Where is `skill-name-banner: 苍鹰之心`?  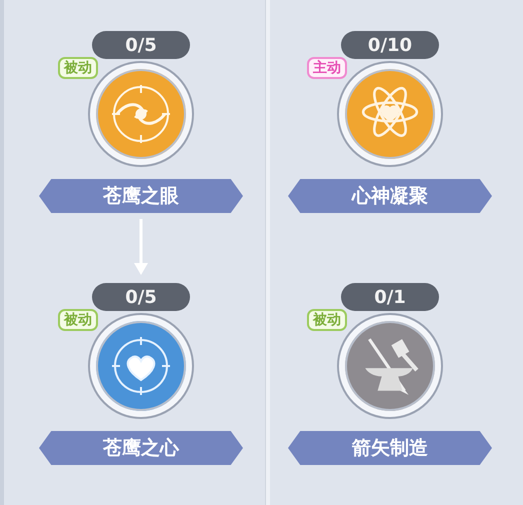
skill-name-banner: 苍鹰之心 is located at coordinates (141, 448).